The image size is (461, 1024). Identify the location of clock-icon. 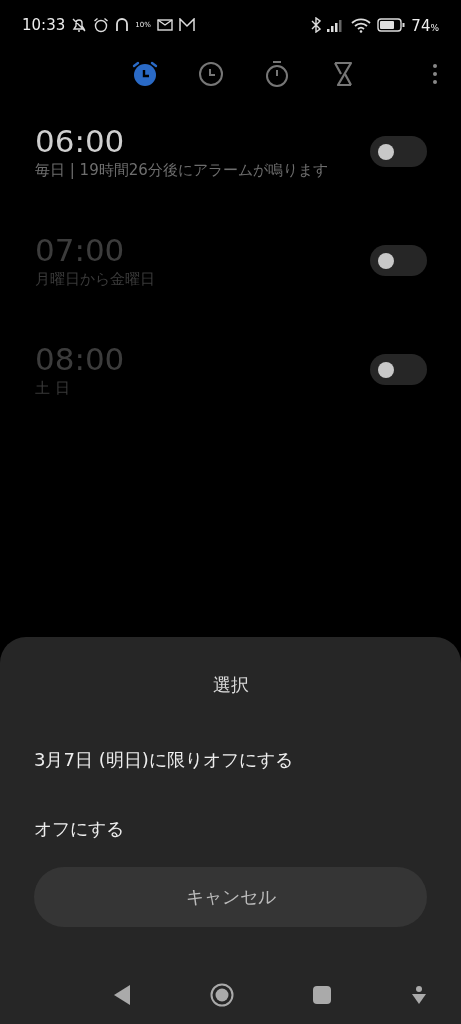
(211, 74).